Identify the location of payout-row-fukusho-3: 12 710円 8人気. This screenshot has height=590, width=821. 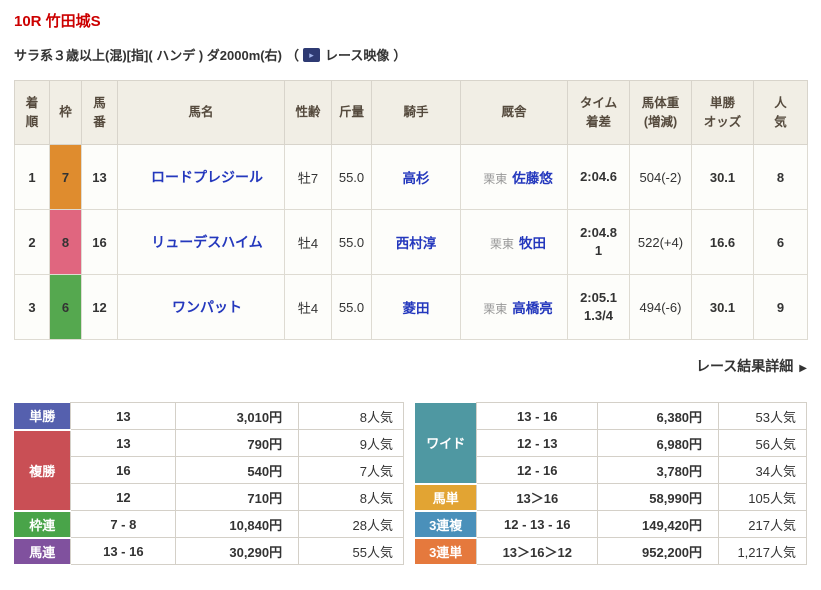
(209, 497).